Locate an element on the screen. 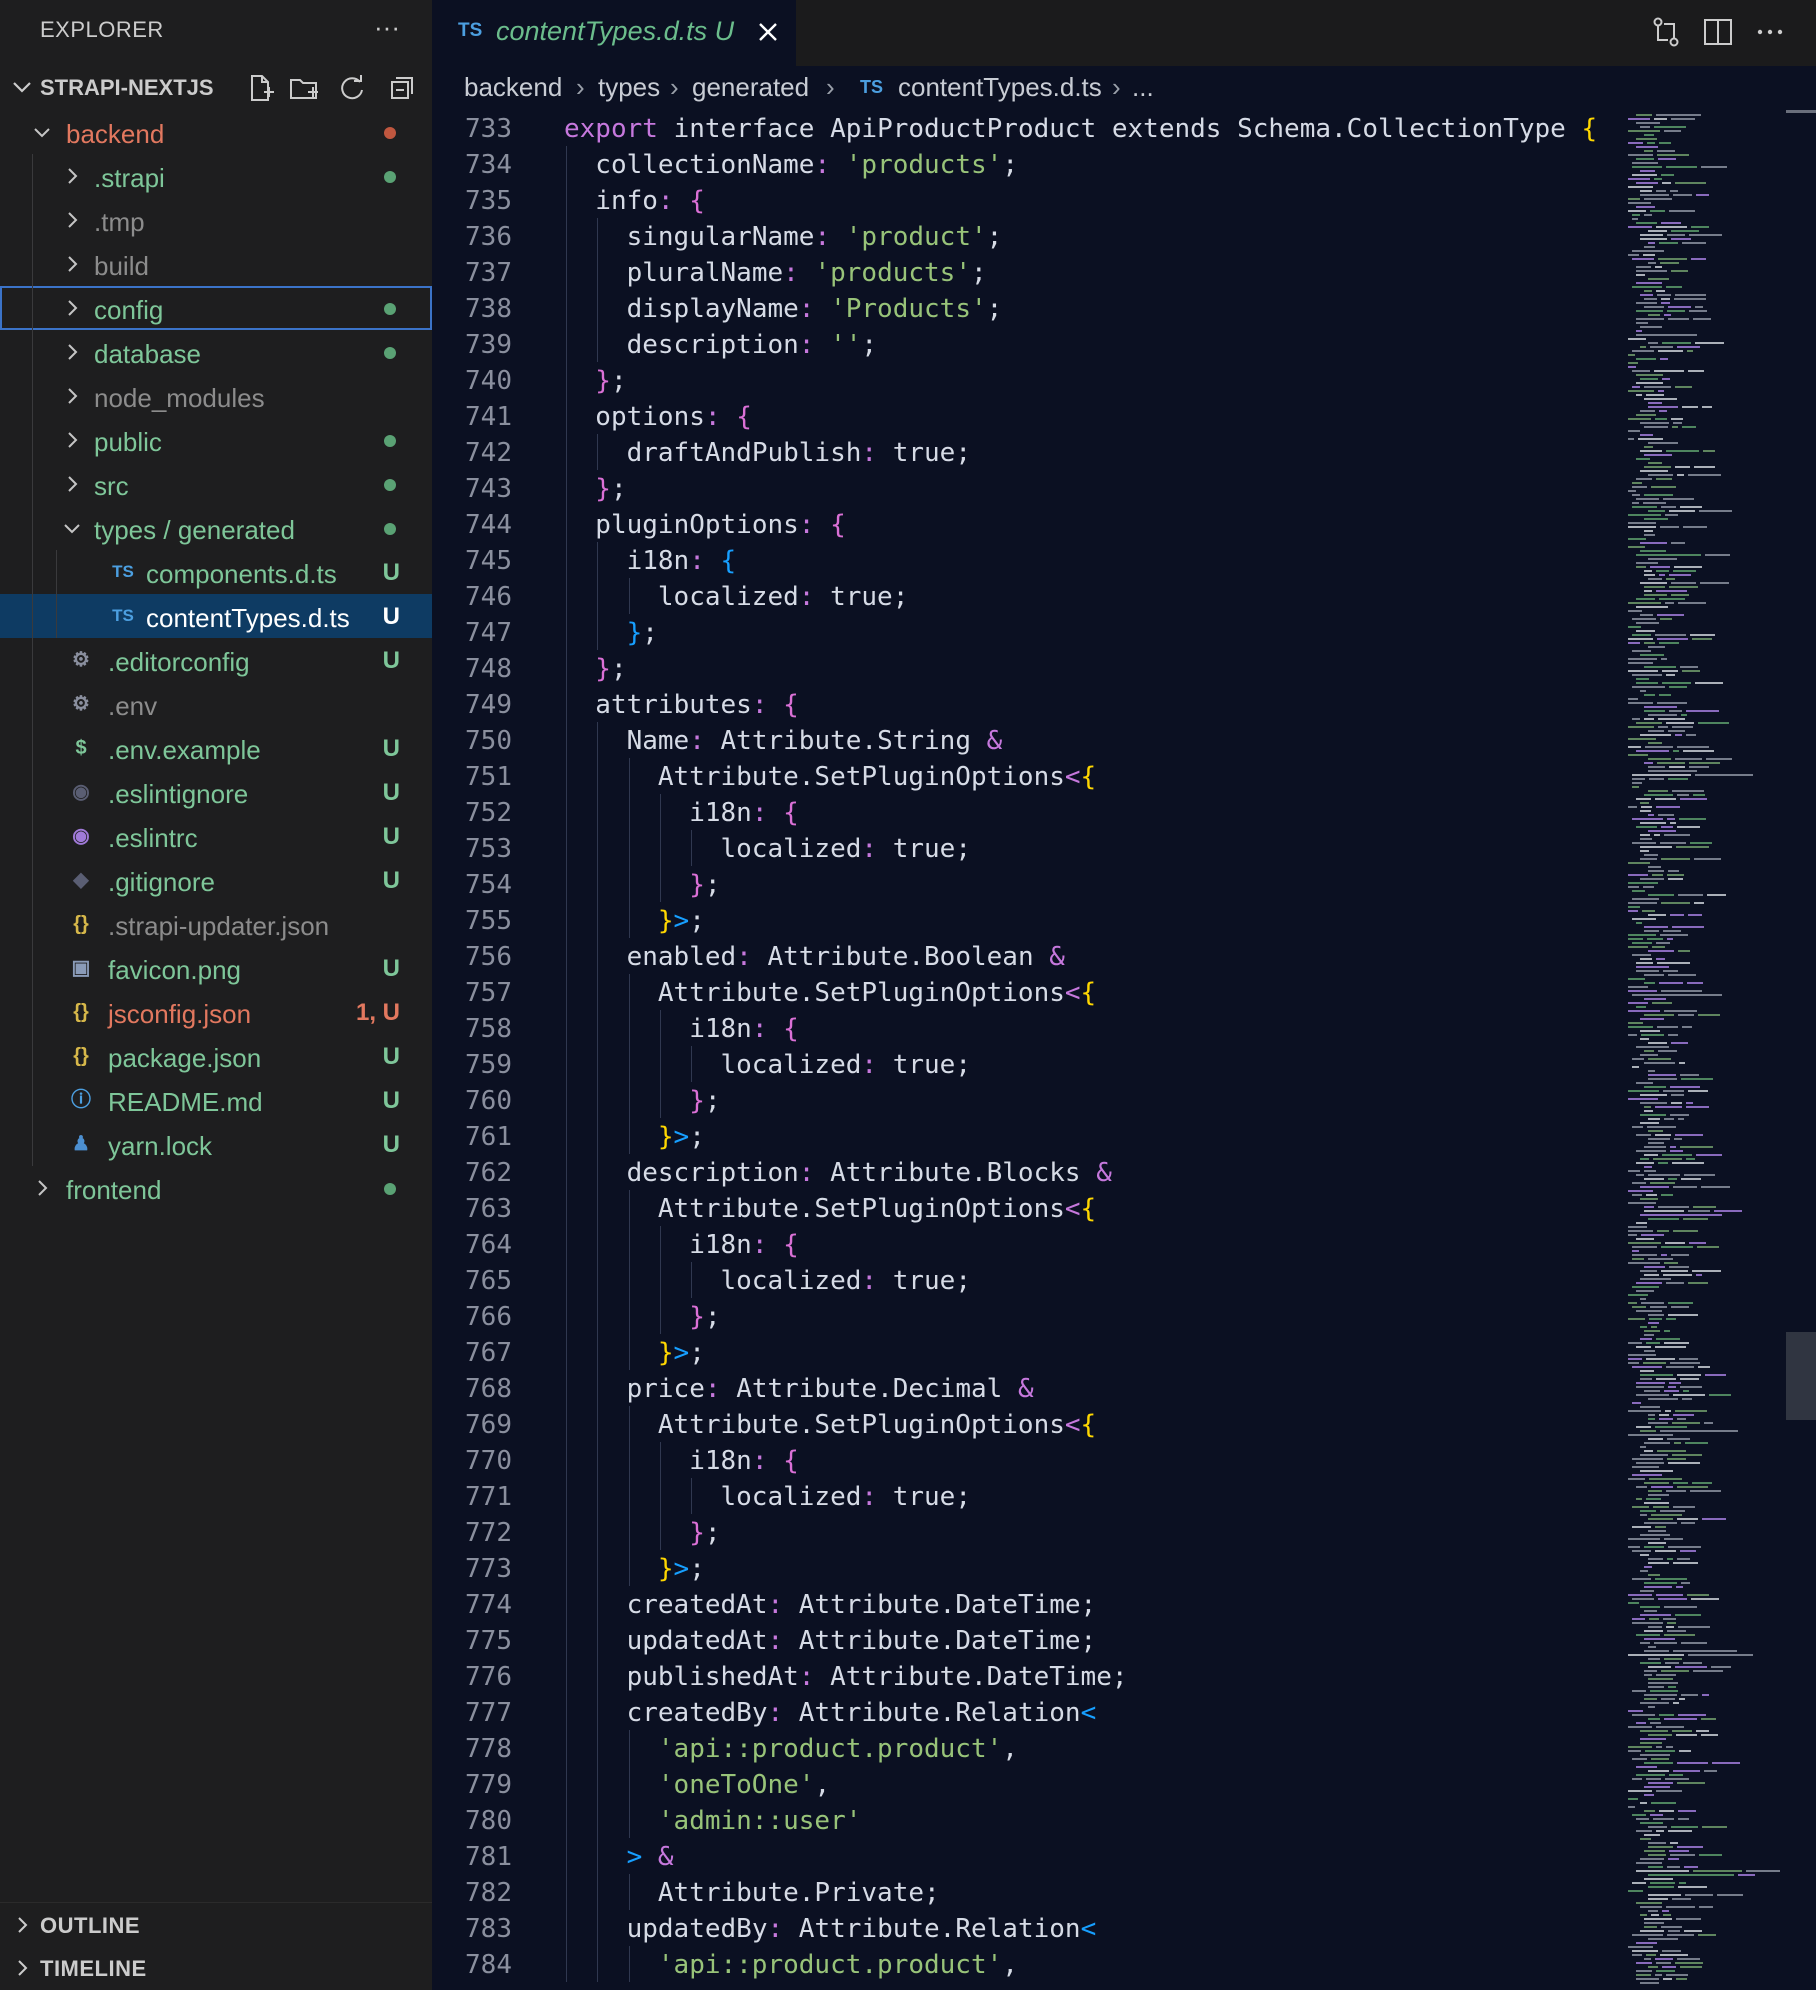  file-item-jsconfig-json: {} jsconfig.json 1, U is located at coordinates (216, 1012).